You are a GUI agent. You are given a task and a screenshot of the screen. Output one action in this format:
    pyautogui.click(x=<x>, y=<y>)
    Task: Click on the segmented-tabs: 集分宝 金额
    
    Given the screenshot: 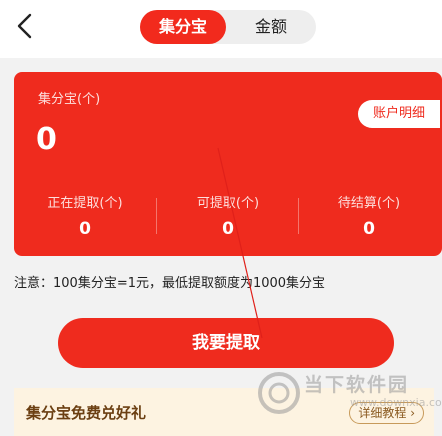 What is the action you would take?
    pyautogui.click(x=228, y=27)
    